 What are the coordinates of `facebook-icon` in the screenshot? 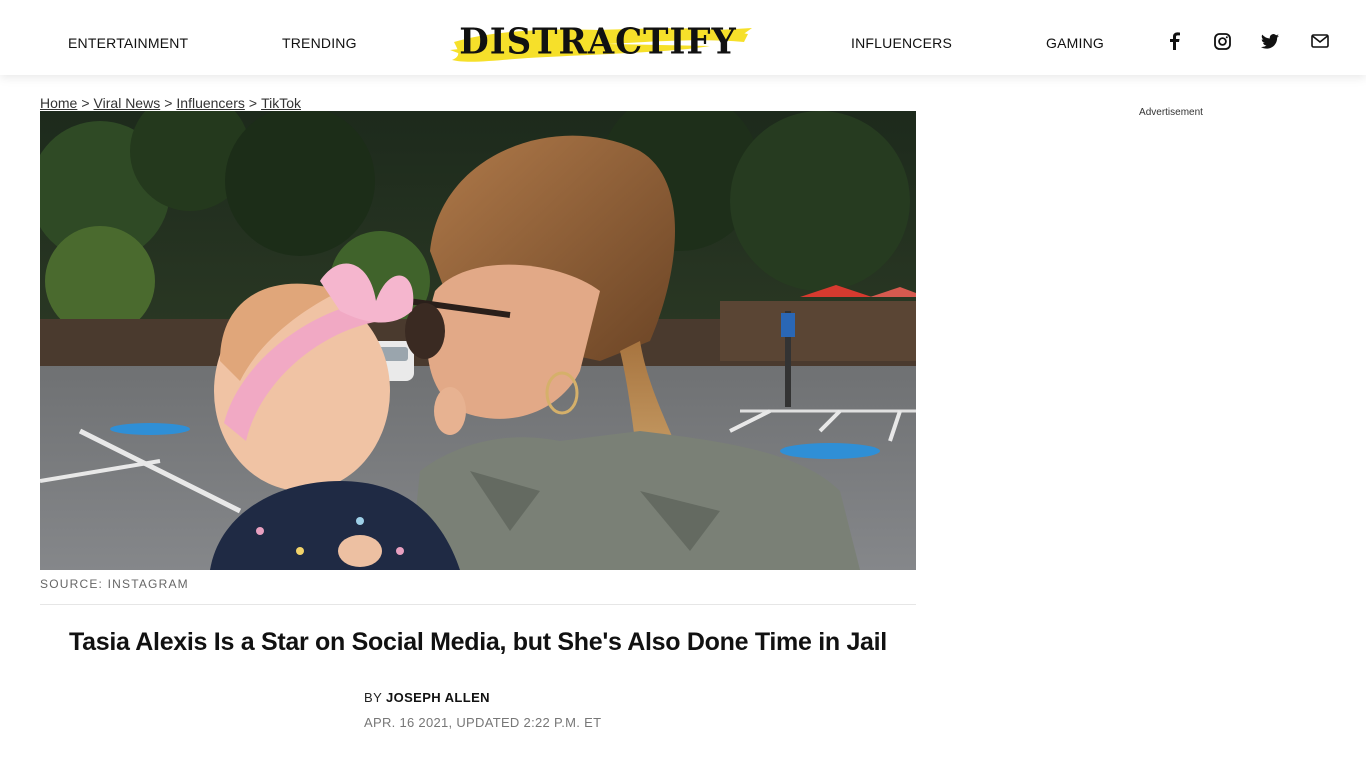 It's located at (1174, 41).